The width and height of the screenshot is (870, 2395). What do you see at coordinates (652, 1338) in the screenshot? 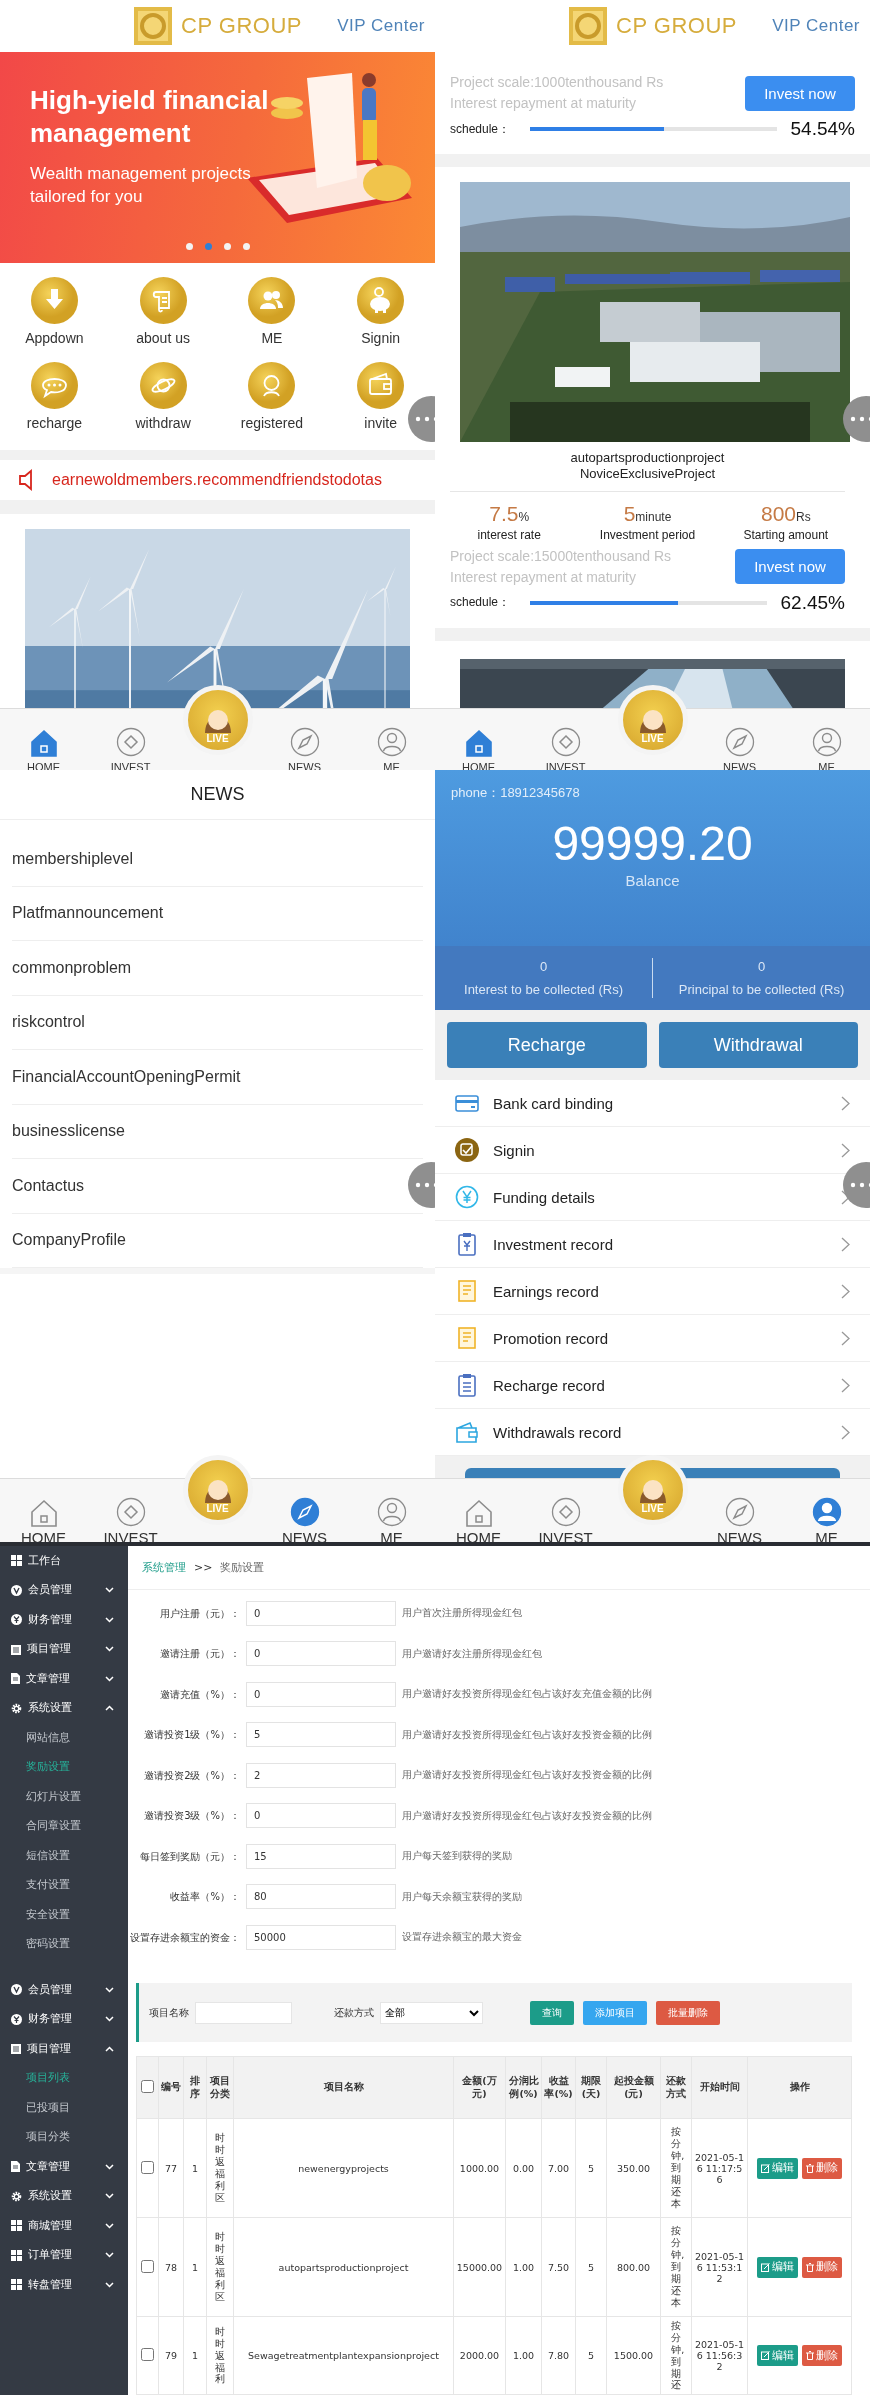
I see `menu-row: Promotion record` at bounding box center [652, 1338].